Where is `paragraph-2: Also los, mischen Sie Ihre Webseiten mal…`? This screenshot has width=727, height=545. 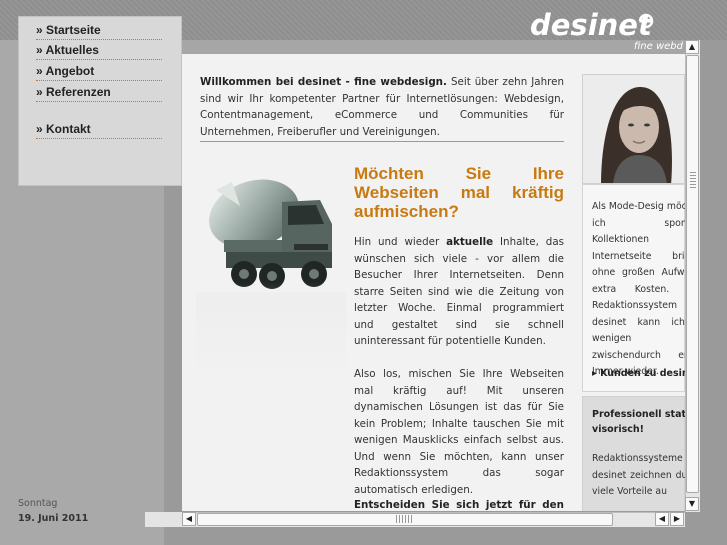 paragraph-2: Also los, mischen Sie Ihre Webseiten mal… is located at coordinates (459, 432).